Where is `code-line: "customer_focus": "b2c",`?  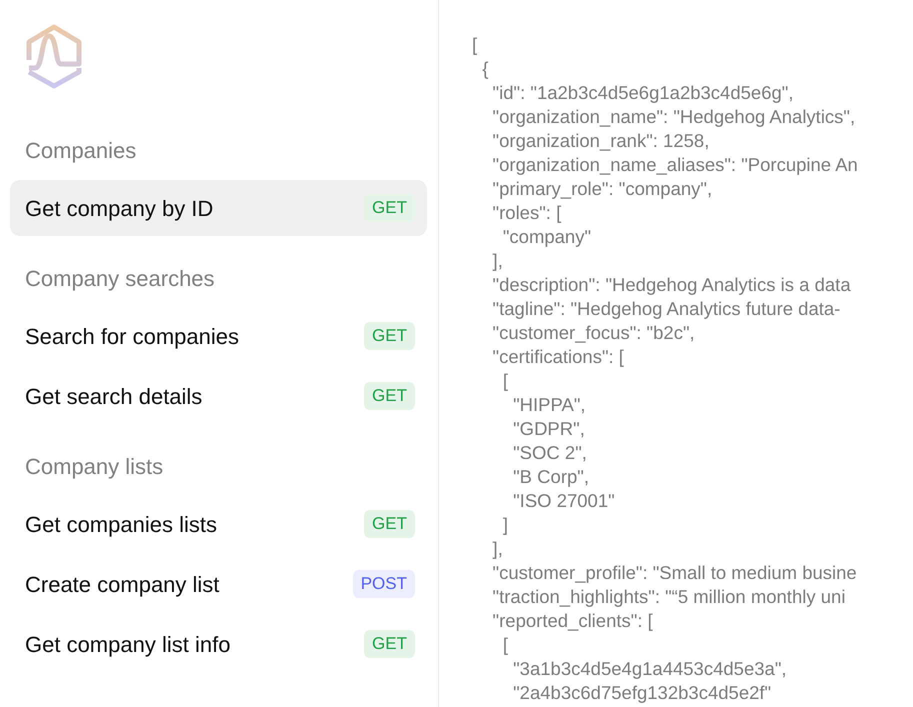 code-line: "customer_focus": "b2c", is located at coordinates (594, 333).